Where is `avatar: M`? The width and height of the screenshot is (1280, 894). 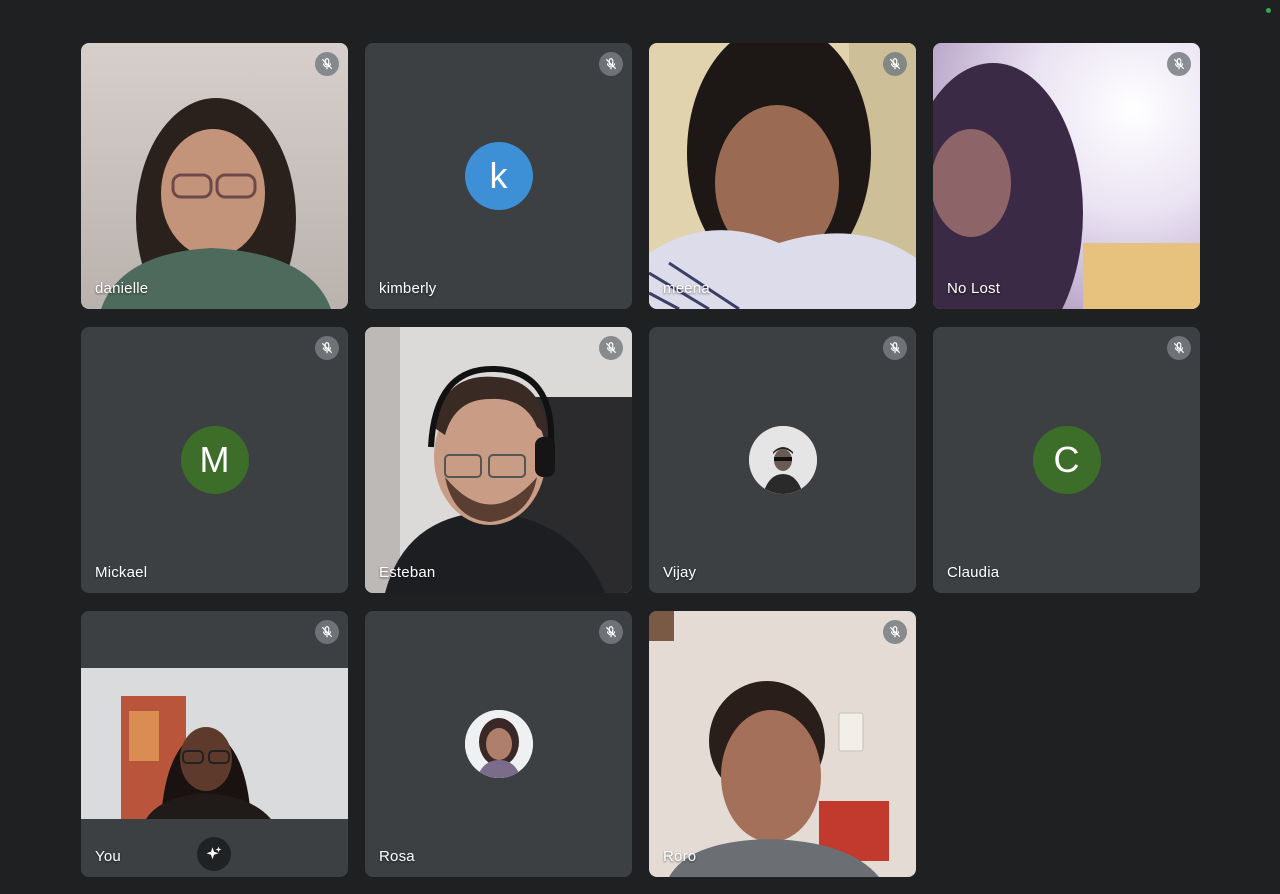
avatar: M is located at coordinates (214, 460).